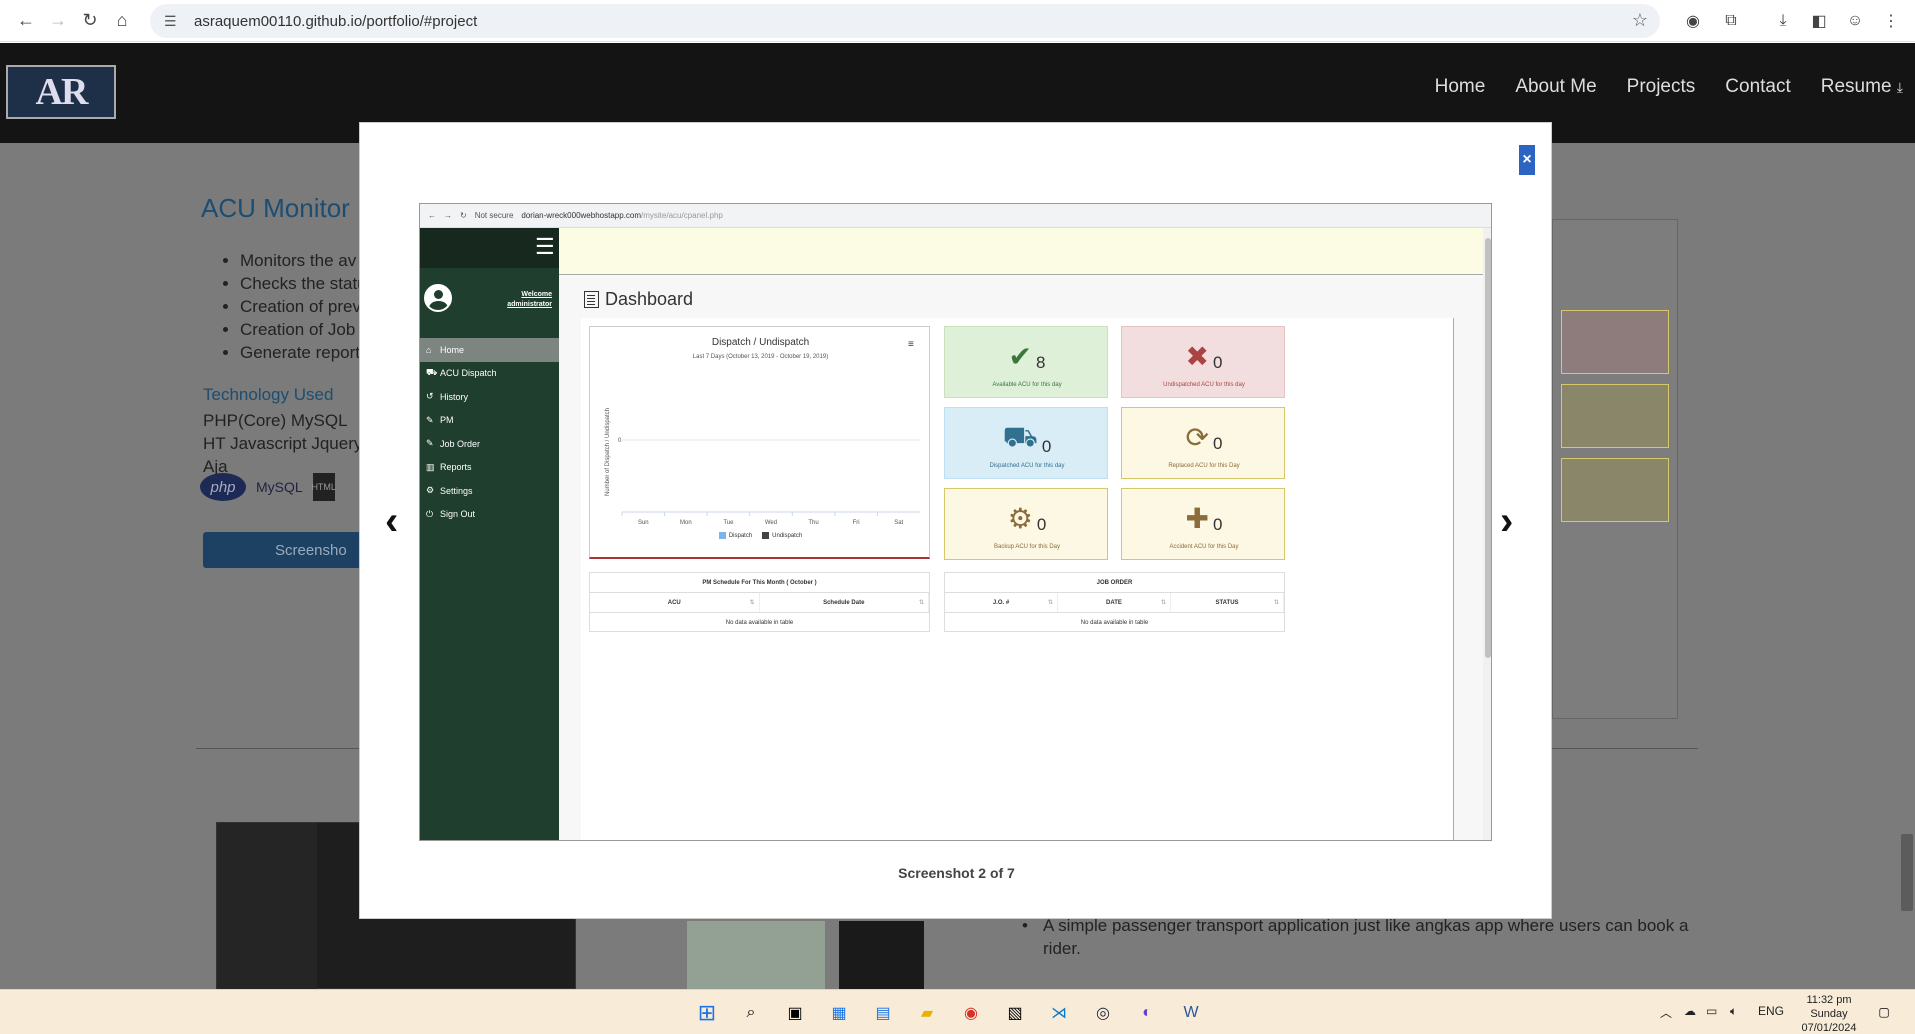  I want to click on page-scrollbar, so click(1907, 872).